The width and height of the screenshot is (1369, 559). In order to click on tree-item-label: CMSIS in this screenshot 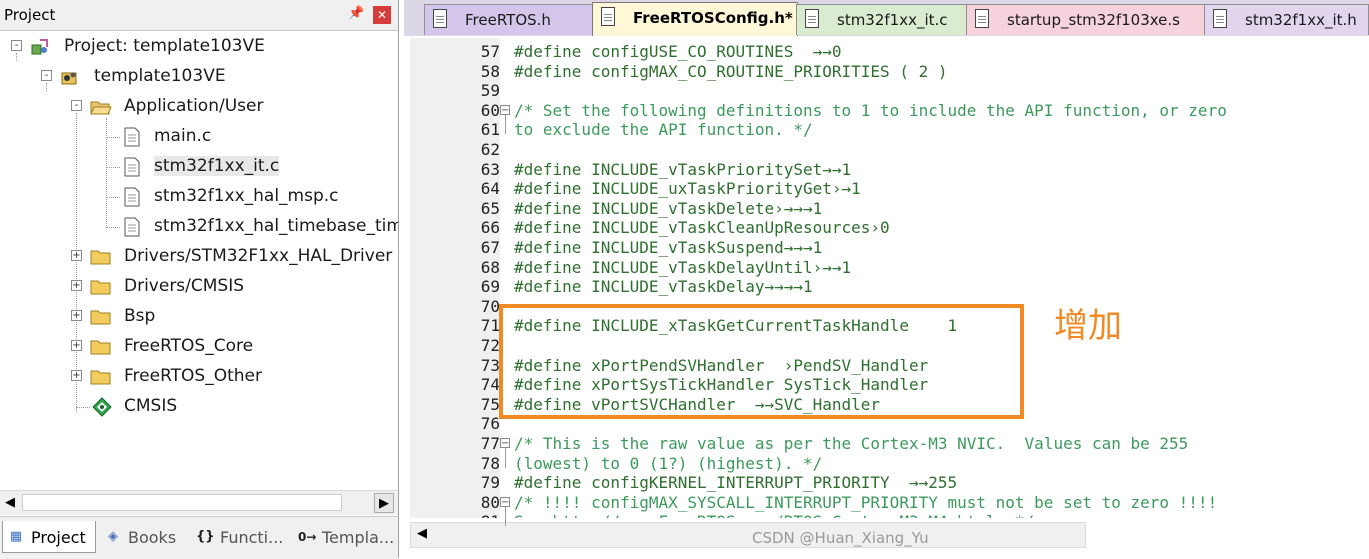, I will do `click(151, 406)`.